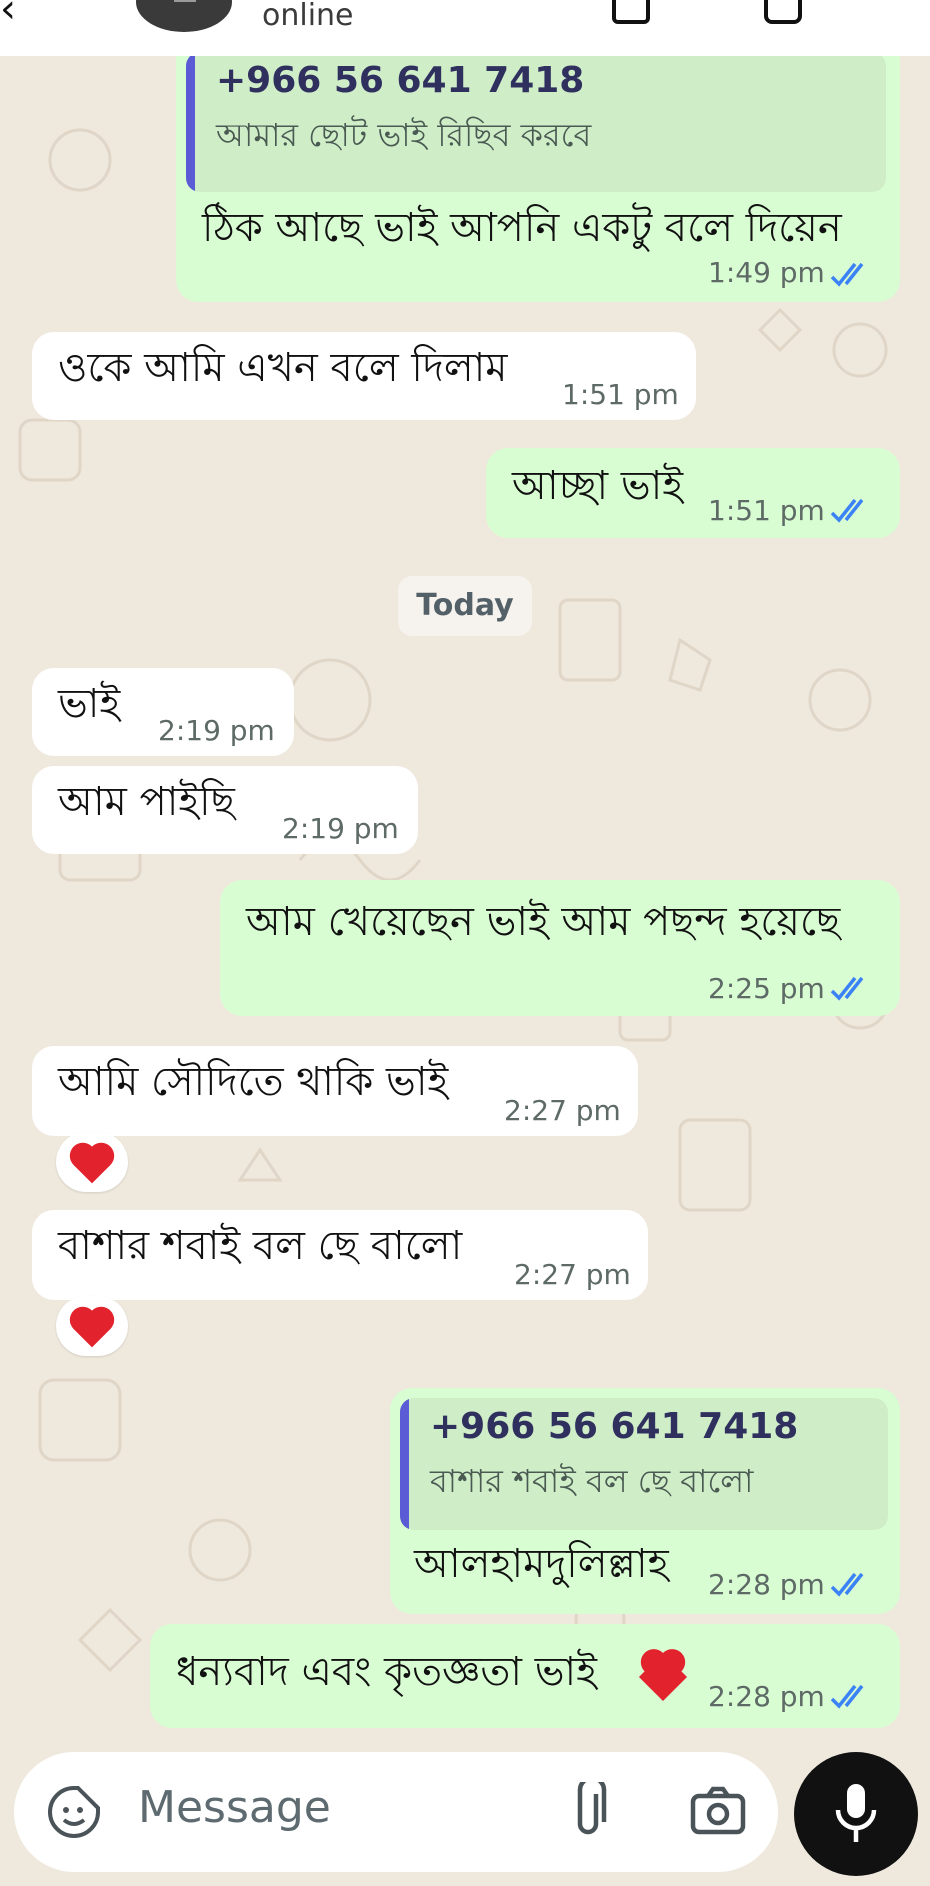 This screenshot has height=1886, width=930. Describe the element at coordinates (783, 12) in the screenshot. I see `voice-call-icon` at that location.